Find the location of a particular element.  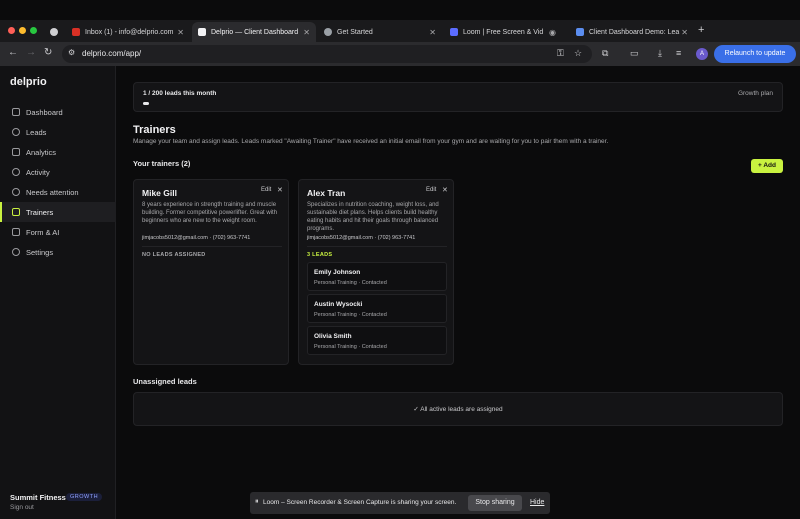

alert-icon is located at coordinates (16, 192).